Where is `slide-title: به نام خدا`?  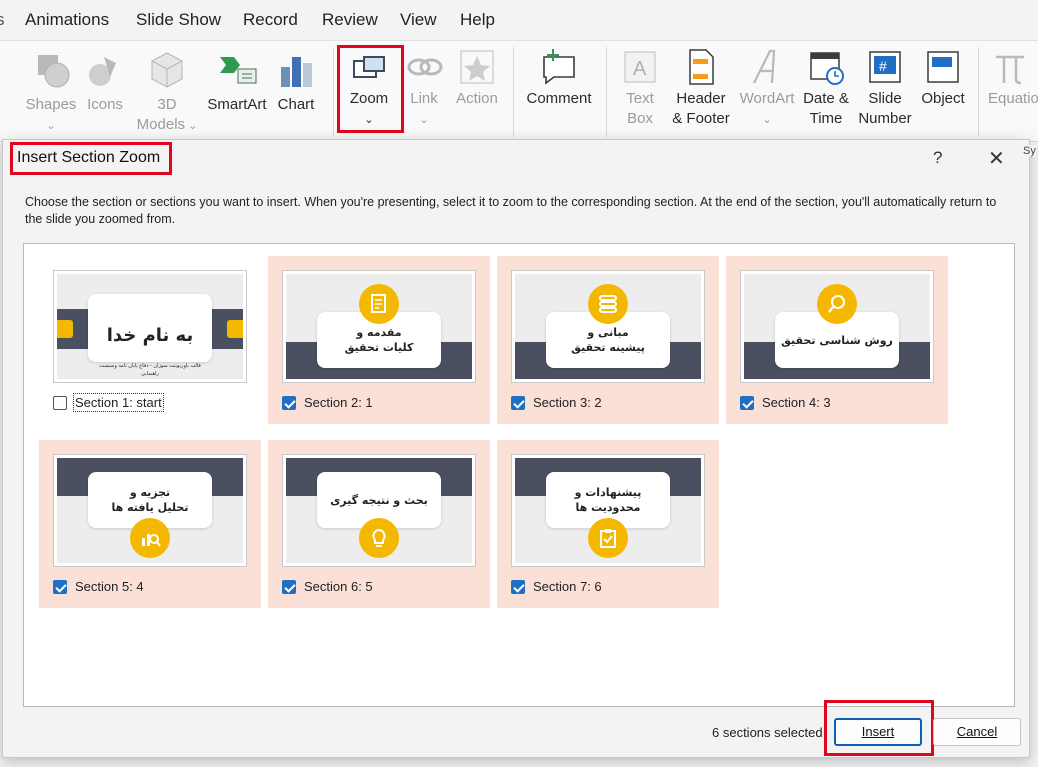
slide-title: به نام خدا is located at coordinates (150, 335).